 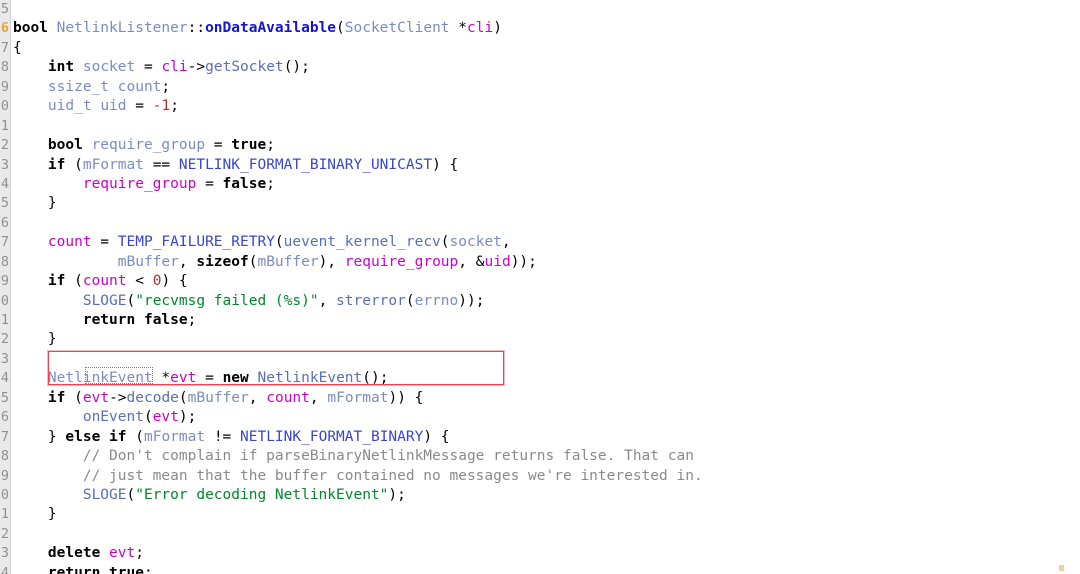 What do you see at coordinates (30, 28) in the screenshot?
I see `code-token-kw: bool` at bounding box center [30, 28].